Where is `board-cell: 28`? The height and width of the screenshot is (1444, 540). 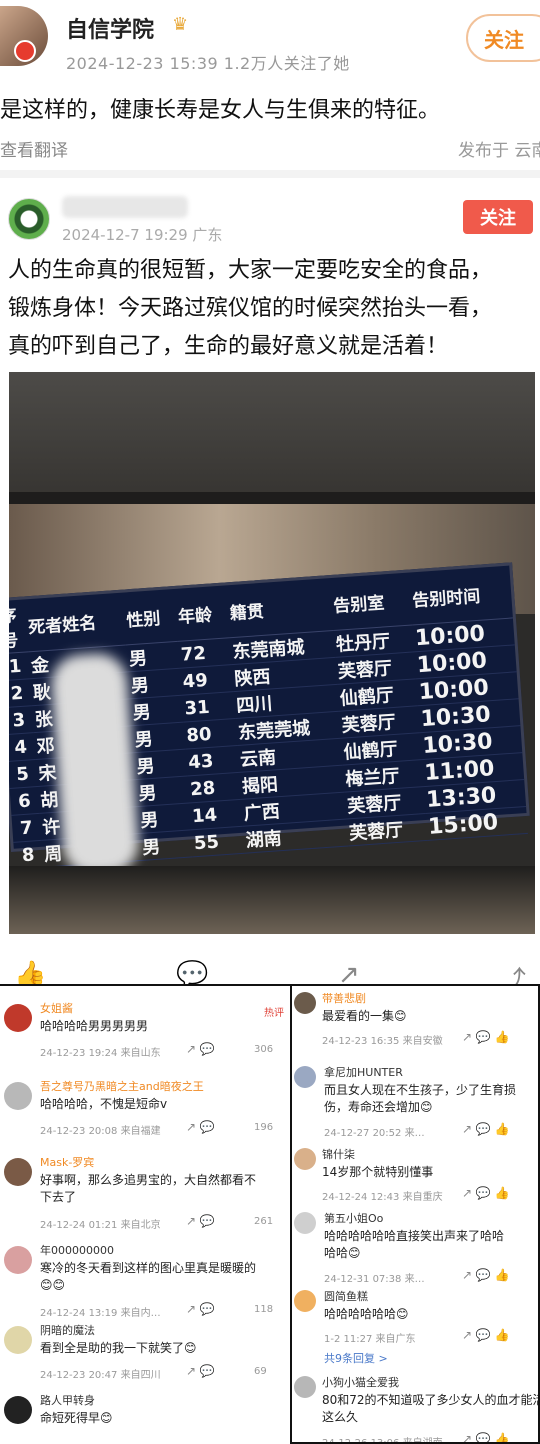
board-cell: 28 is located at coordinates (214, 787).